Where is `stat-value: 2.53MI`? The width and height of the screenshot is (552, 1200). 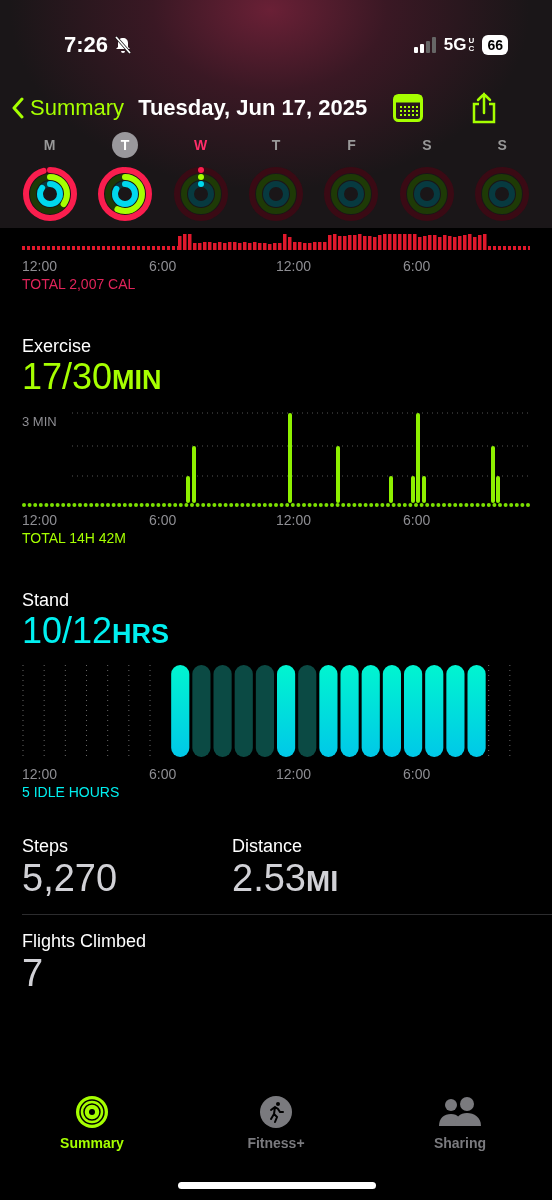
stat-value: 2.53MI is located at coordinates (286, 879).